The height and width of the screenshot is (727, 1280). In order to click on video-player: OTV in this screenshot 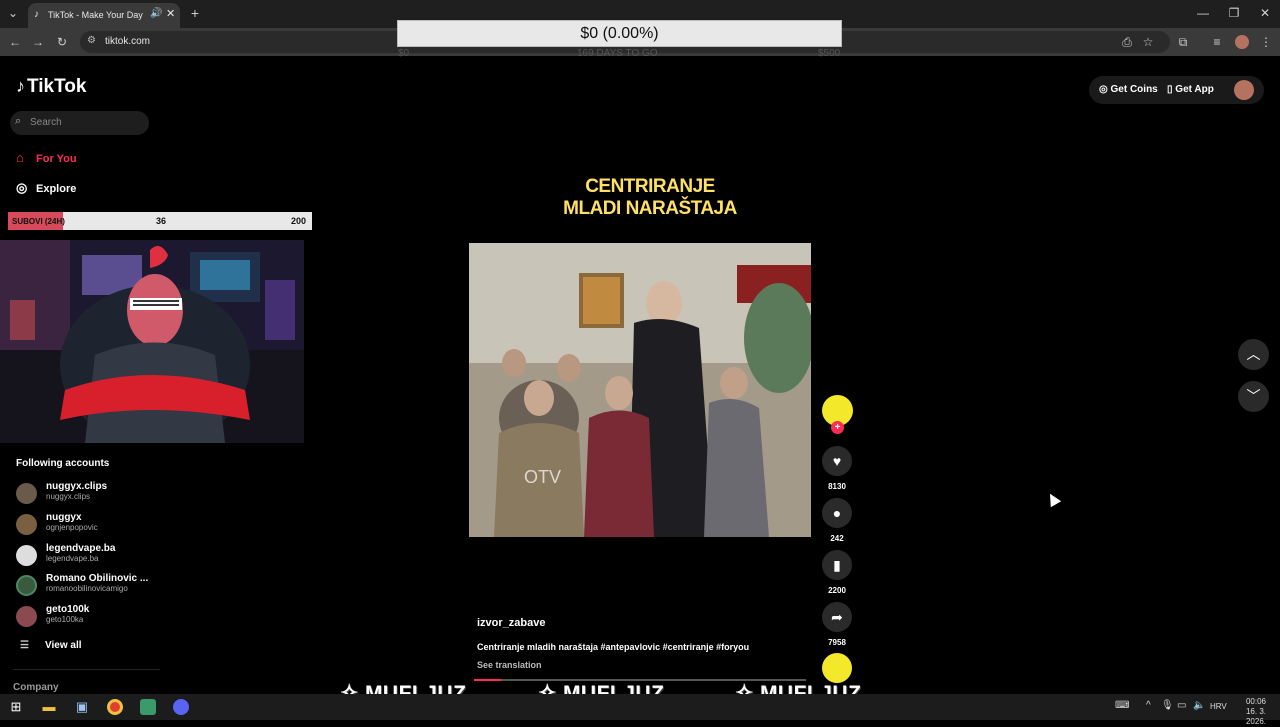, I will do `click(640, 390)`.